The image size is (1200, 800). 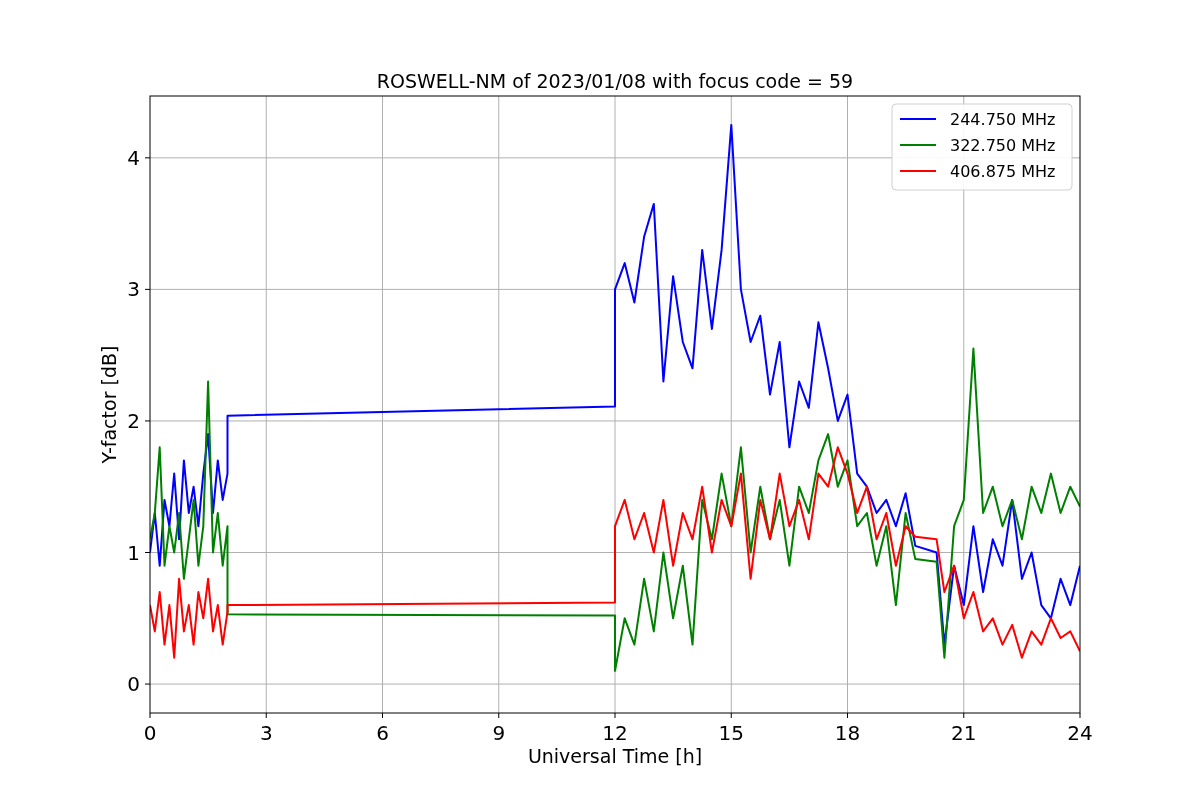 What do you see at coordinates (615, 733) in the screenshot?
I see `tick-label: 12` at bounding box center [615, 733].